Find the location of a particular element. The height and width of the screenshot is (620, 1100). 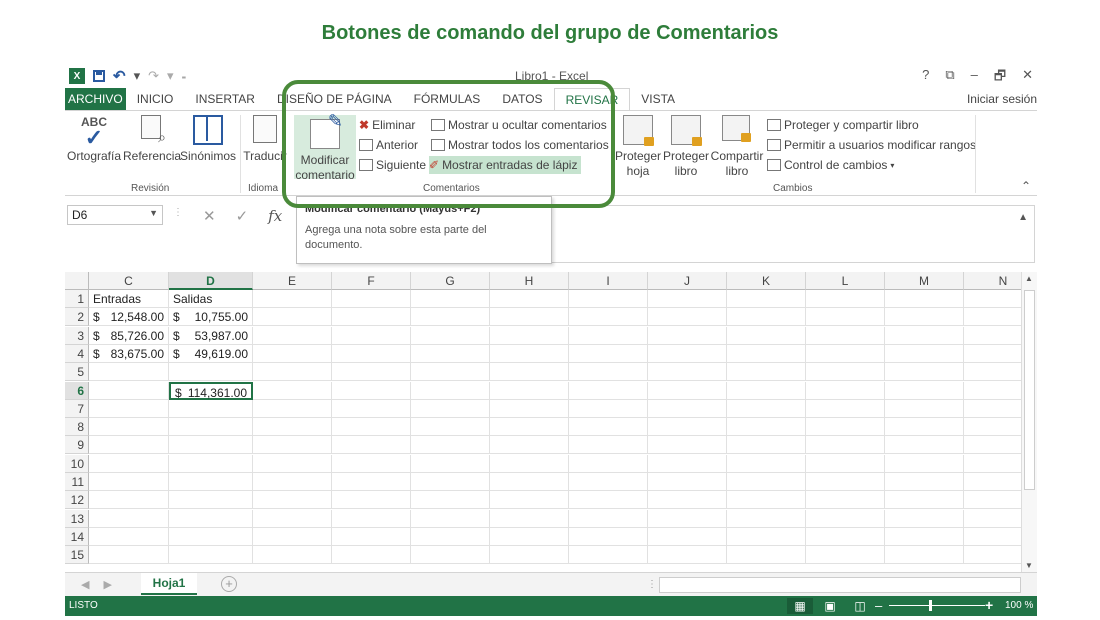

control-cambios-button: Control de cambios ▾ is located at coordinates (830, 165).